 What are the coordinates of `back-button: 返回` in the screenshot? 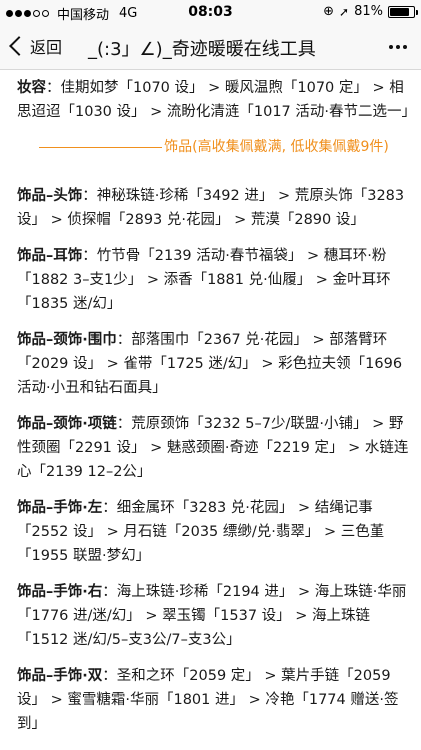 It's located at (35, 46).